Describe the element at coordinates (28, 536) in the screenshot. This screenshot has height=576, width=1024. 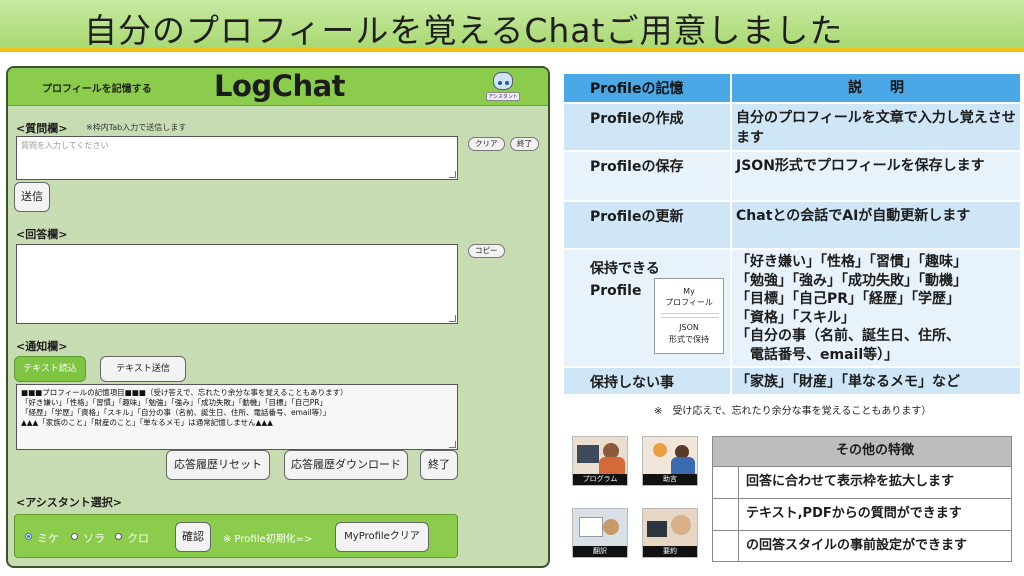
I see `radio-mike` at that location.